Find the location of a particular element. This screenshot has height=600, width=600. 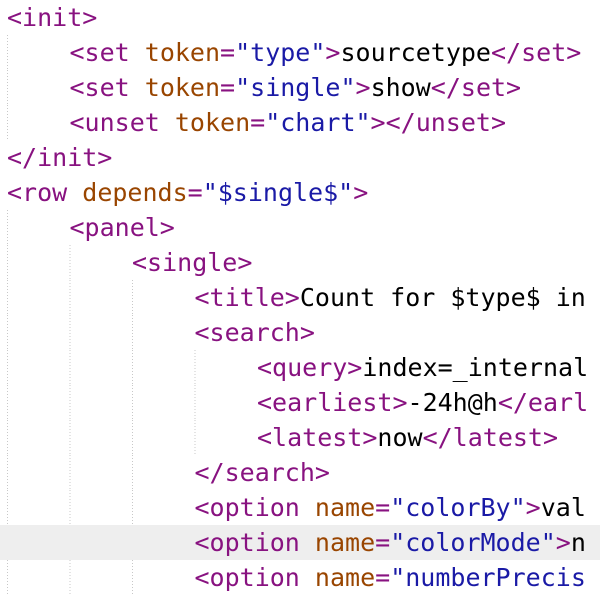

code-token-tag: <search> is located at coordinates (254, 332).